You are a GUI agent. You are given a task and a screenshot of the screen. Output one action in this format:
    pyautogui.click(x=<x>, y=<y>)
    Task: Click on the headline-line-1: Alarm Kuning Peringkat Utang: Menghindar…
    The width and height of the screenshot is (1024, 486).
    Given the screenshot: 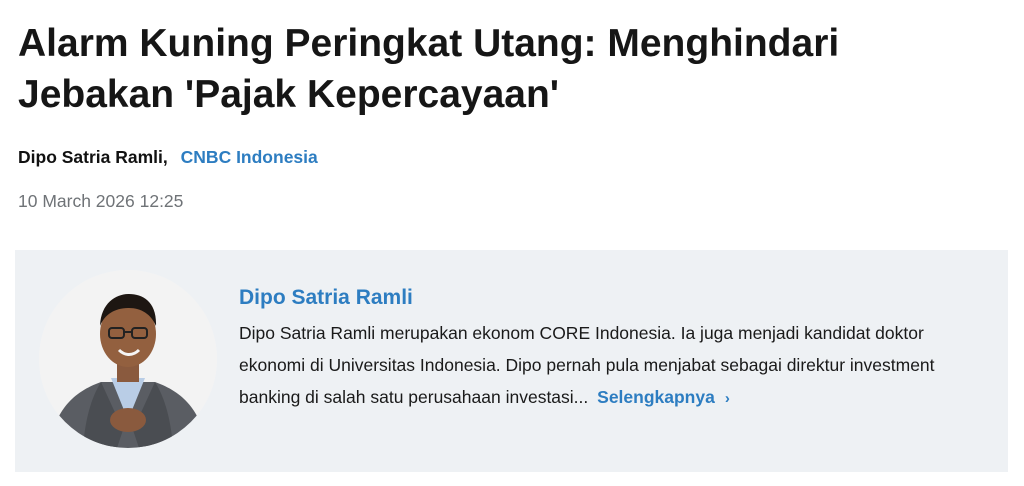 What is the action you would take?
    pyautogui.click(x=429, y=43)
    